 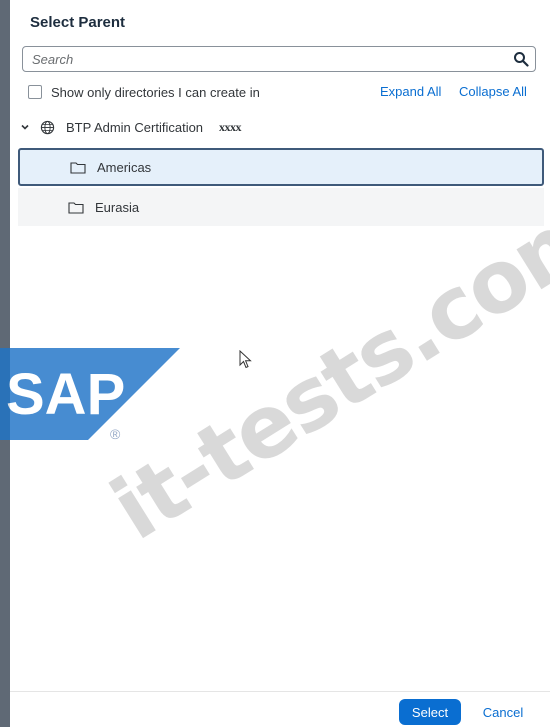 What do you see at coordinates (53, 59) in the screenshot?
I see `search-placeholder: Search` at bounding box center [53, 59].